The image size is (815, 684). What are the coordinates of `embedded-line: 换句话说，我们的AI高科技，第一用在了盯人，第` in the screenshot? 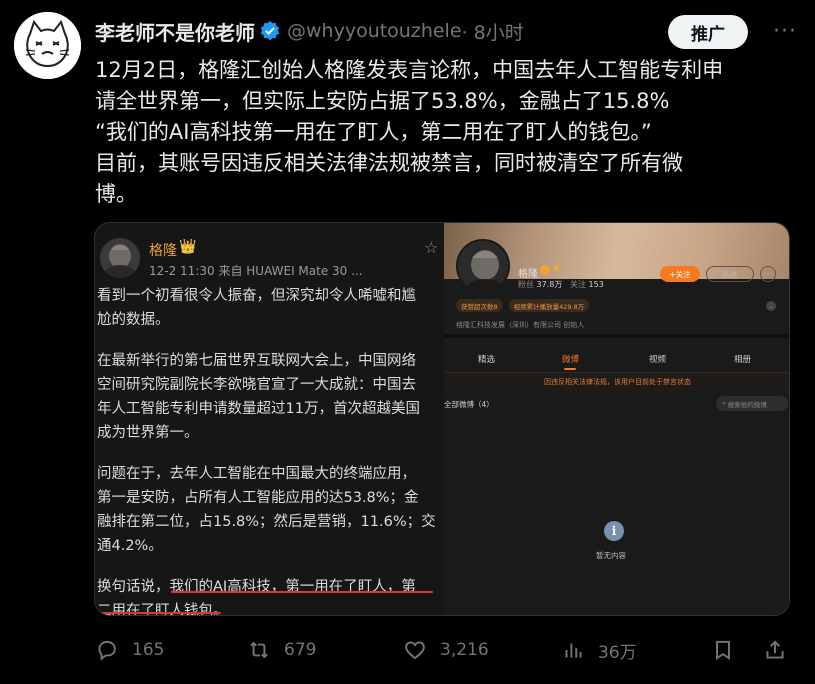 It's located at (256, 587).